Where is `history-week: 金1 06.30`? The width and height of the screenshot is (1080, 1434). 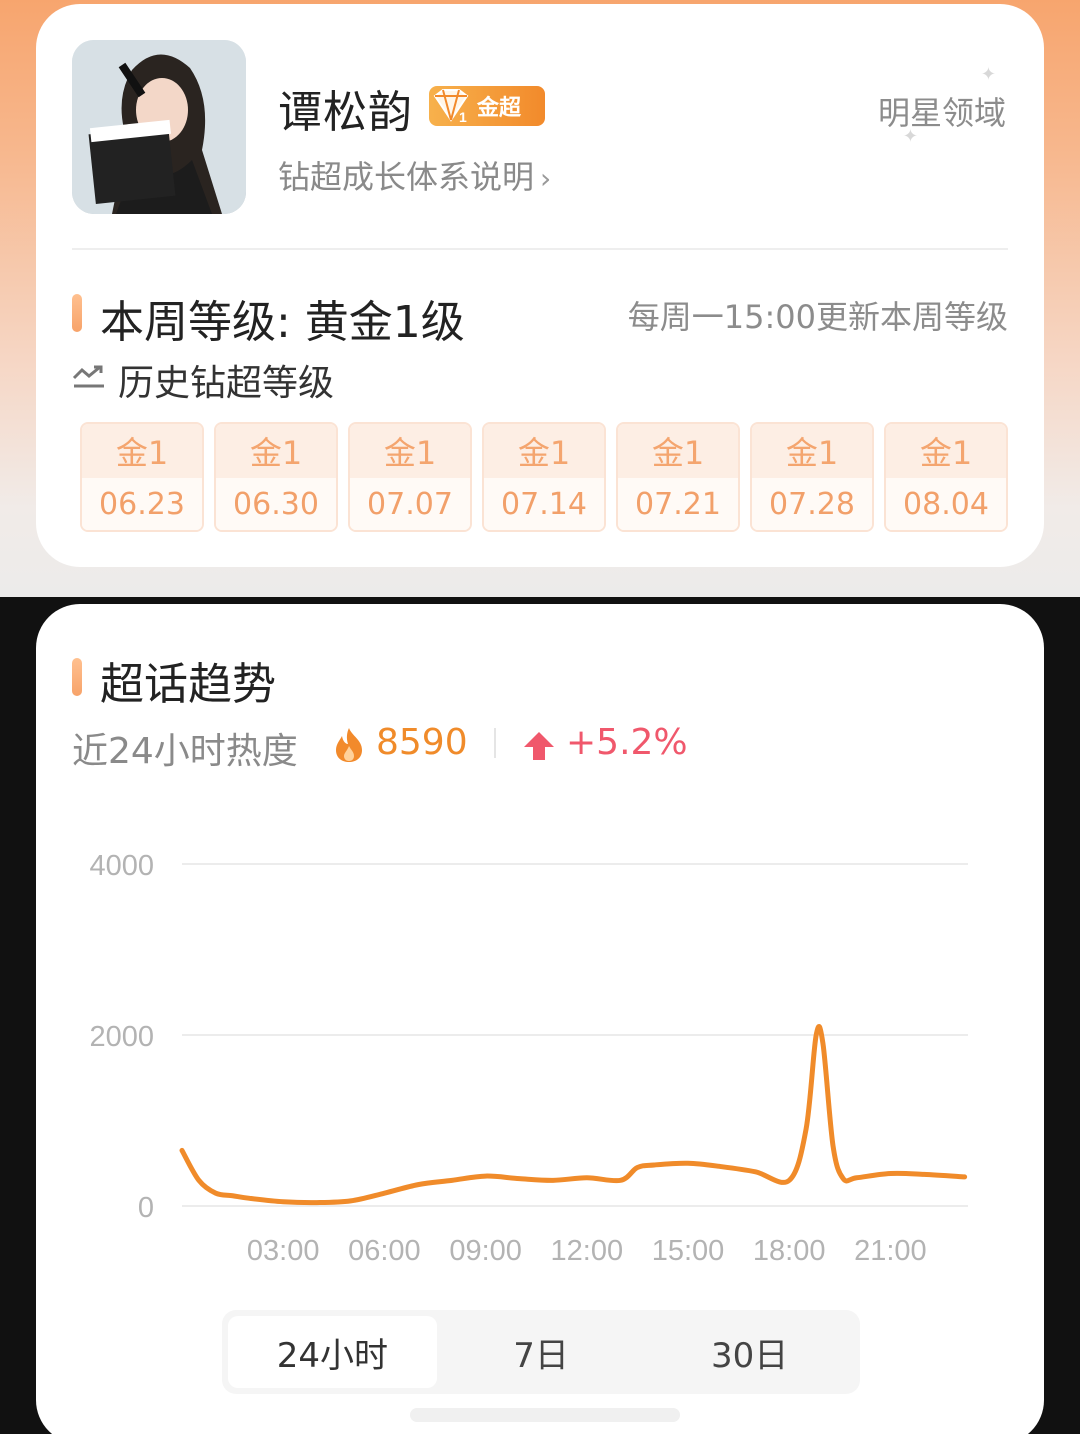
history-week: 金1 06.30 is located at coordinates (276, 477).